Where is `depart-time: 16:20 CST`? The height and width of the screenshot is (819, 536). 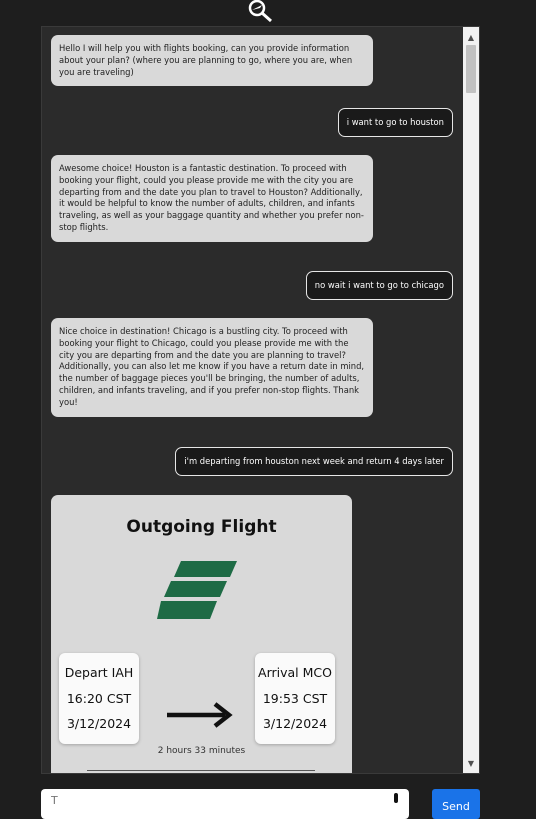
depart-time: 16:20 CST is located at coordinates (99, 698).